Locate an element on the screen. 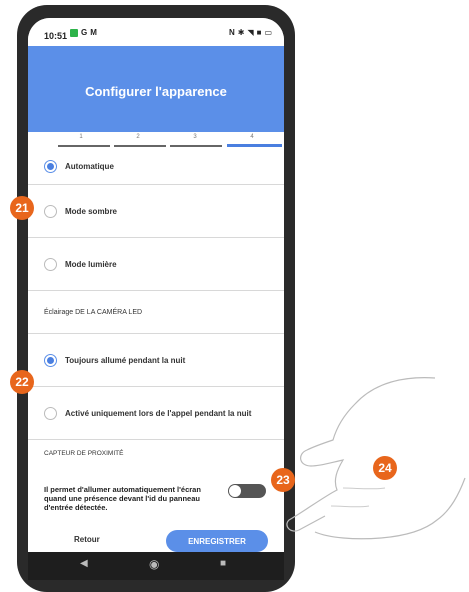  option-mode-sombre-label: Mode sombre is located at coordinates (91, 211).